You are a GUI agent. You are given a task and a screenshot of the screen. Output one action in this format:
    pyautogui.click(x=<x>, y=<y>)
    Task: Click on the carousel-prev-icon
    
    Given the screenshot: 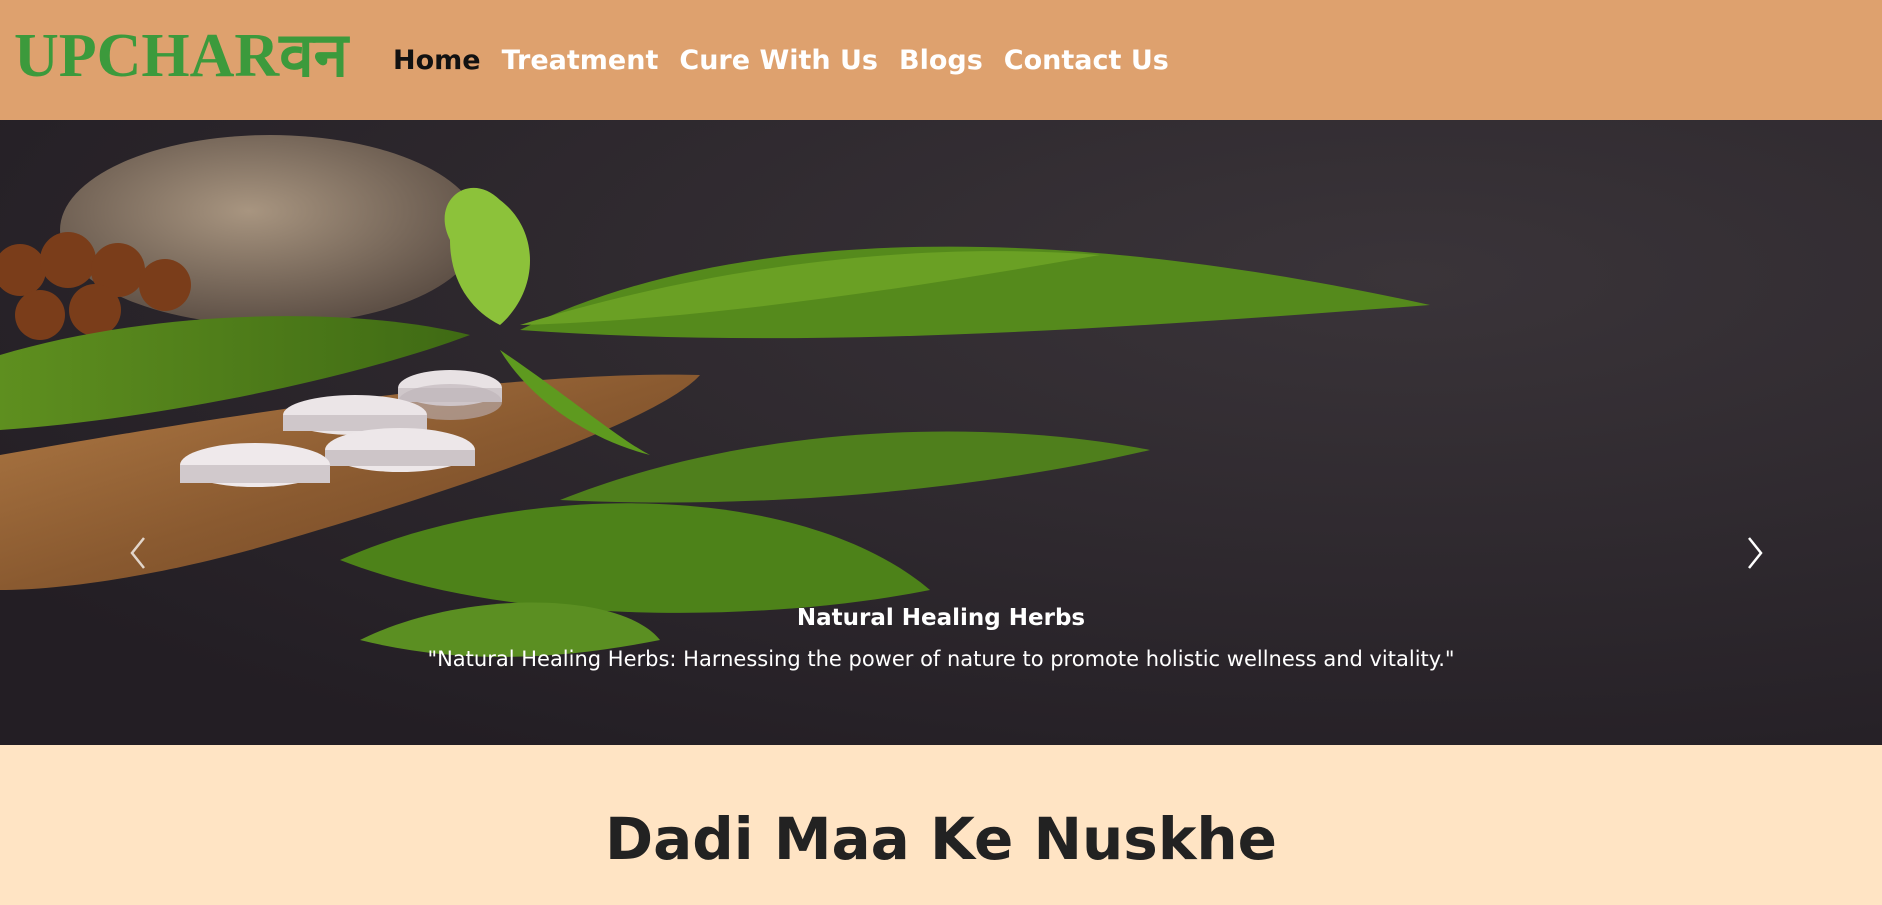 What is the action you would take?
    pyautogui.click(x=140, y=553)
    